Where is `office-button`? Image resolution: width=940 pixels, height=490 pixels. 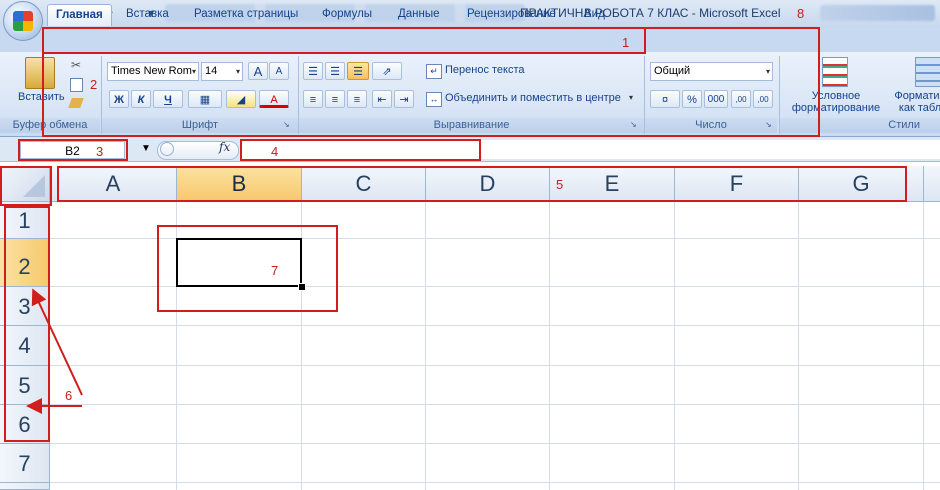
office-button is located at coordinates (23, 21).